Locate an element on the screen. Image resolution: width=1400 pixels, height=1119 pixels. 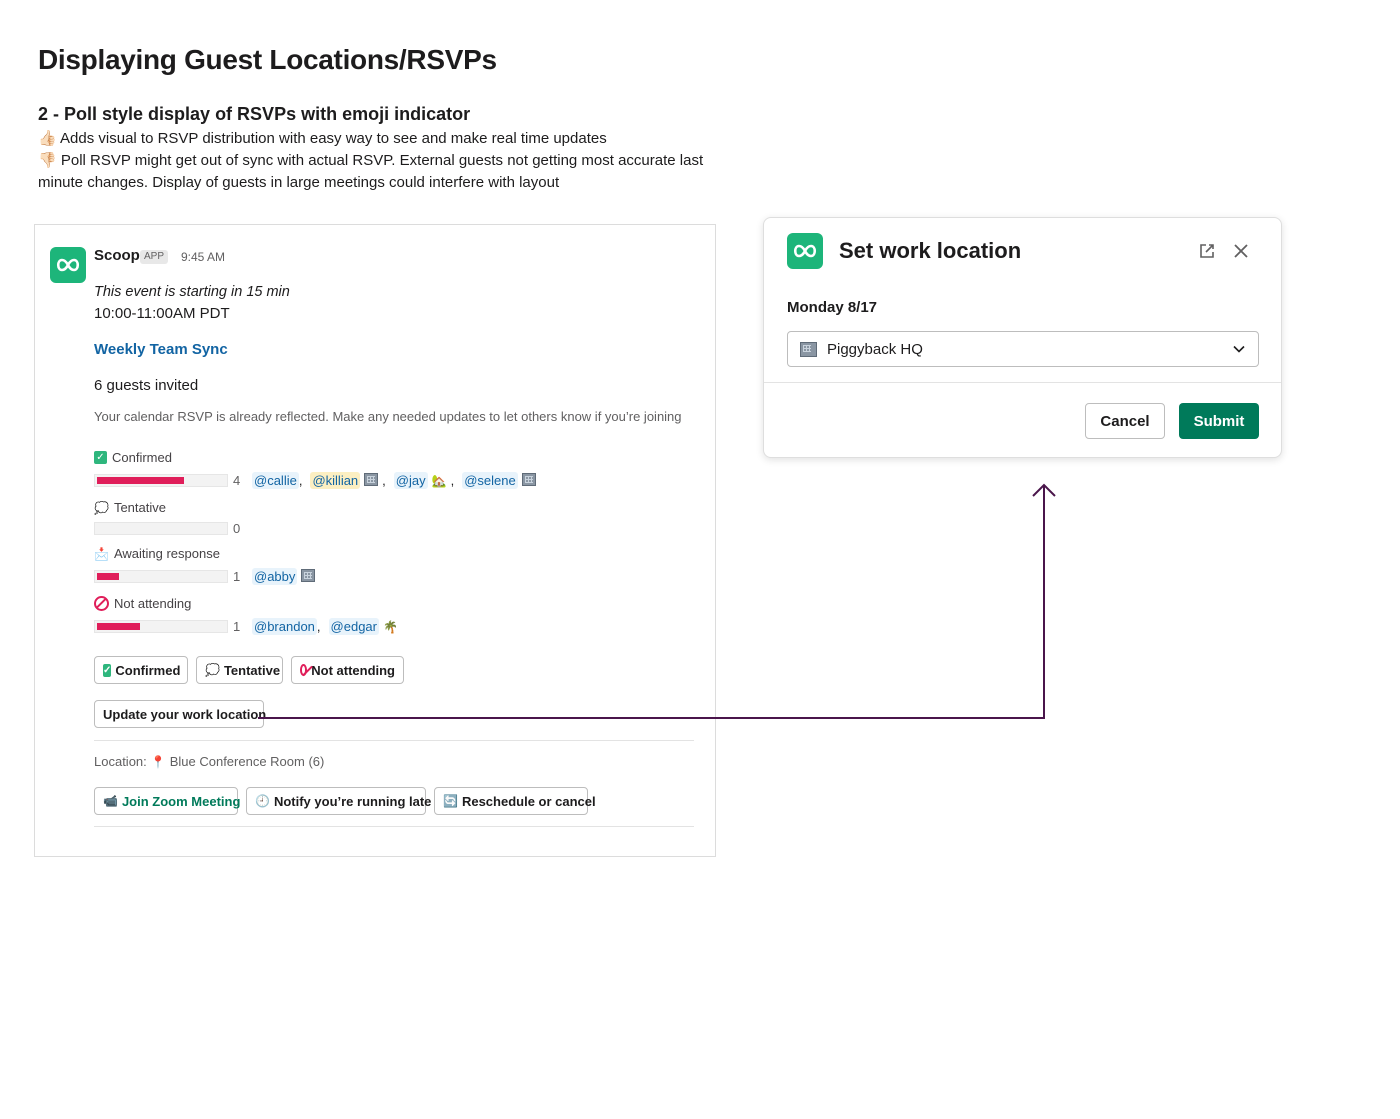
tentative-button: 💭 Tentative is located at coordinates (239, 670).